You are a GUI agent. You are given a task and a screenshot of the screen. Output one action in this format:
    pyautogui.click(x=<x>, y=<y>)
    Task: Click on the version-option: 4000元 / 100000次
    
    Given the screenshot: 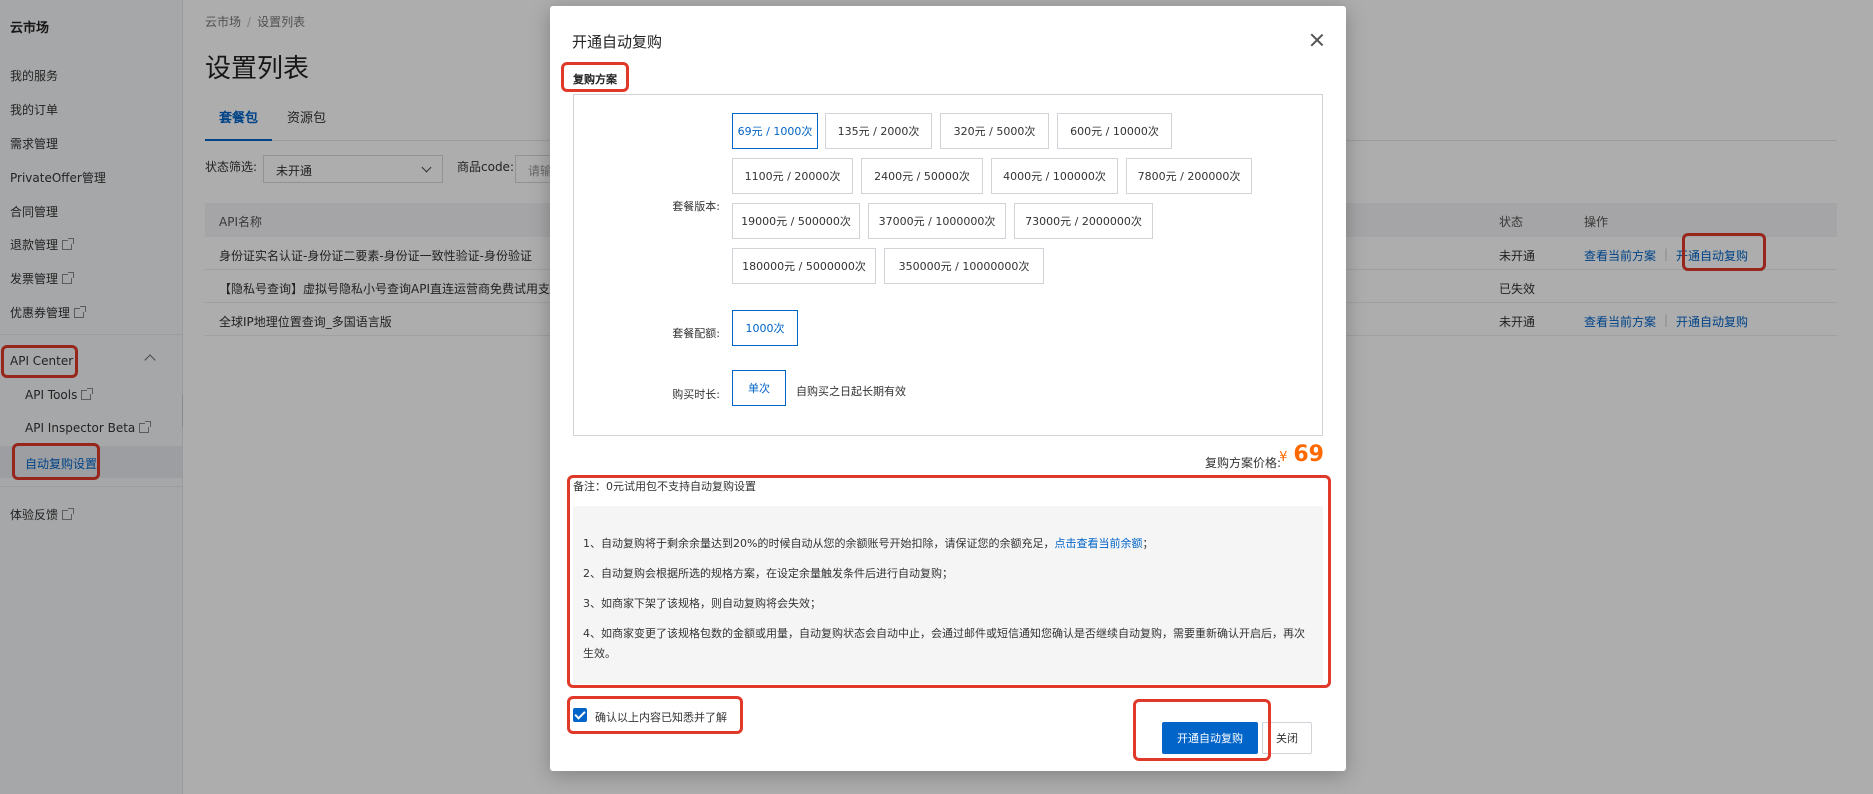 What is the action you would take?
    pyautogui.click(x=1054, y=176)
    